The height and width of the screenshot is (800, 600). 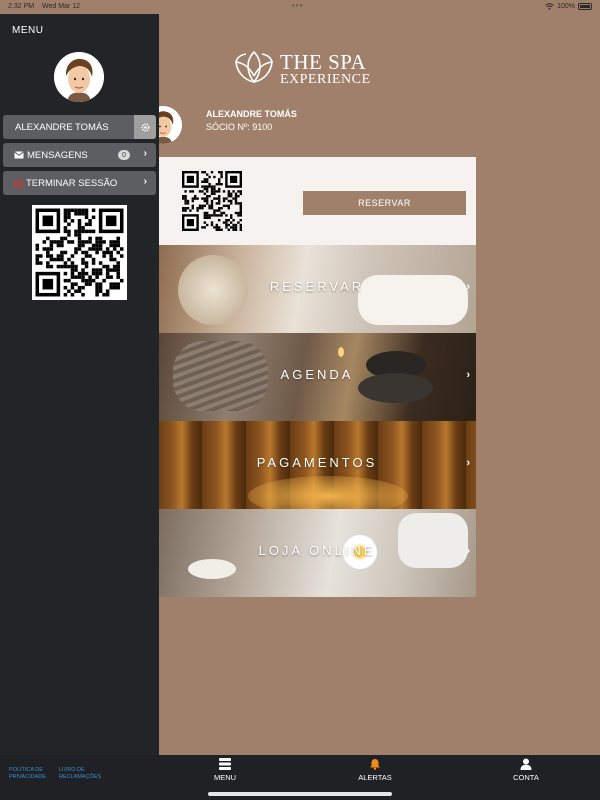 I want to click on home-indicator-area, so click(x=300, y=795).